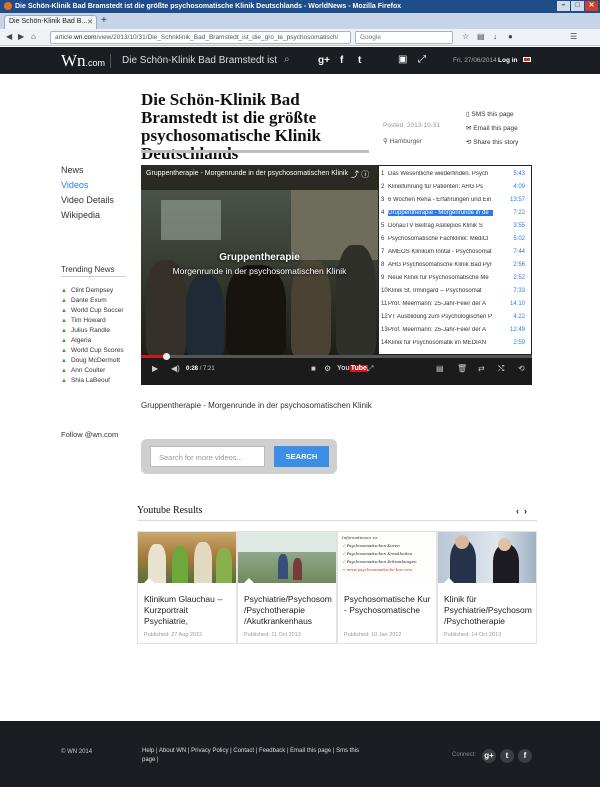 Image resolution: width=600 pixels, height=787 pixels. I want to click on progress-handle, so click(166, 356).